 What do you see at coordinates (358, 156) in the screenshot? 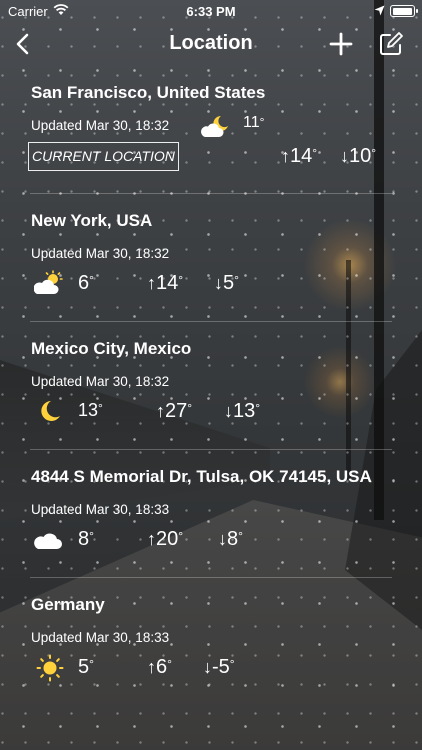
I see `low-temp: ↓10°` at bounding box center [358, 156].